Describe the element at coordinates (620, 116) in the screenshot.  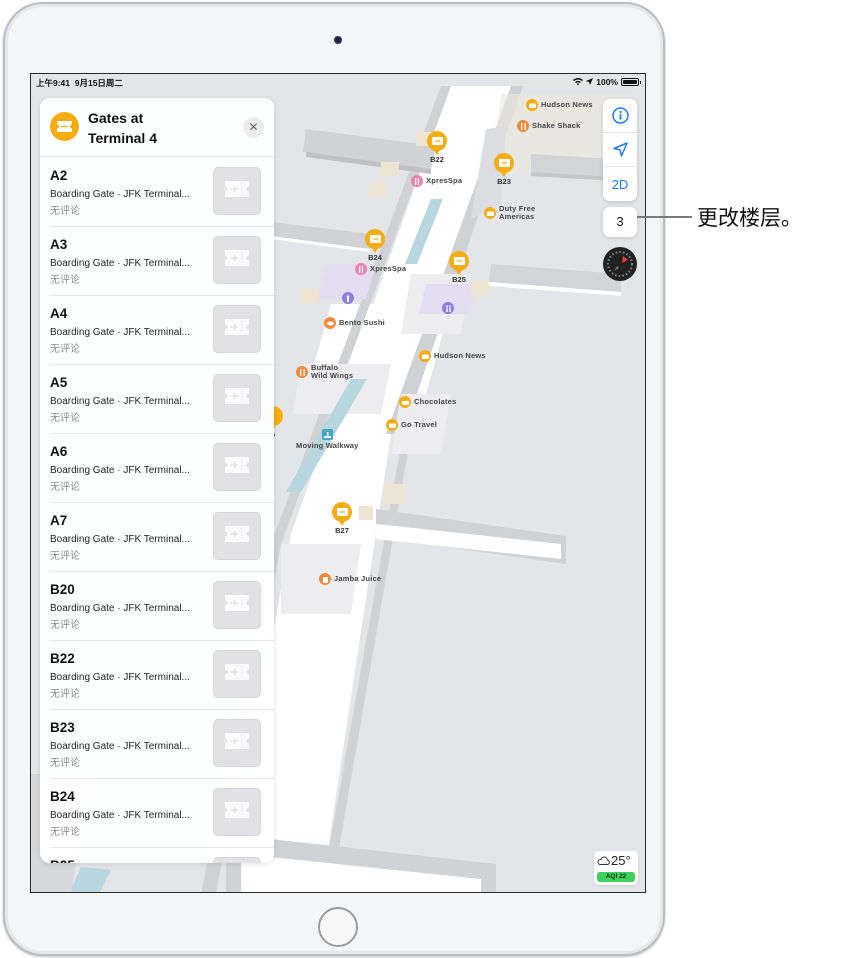
I see `info-button` at that location.